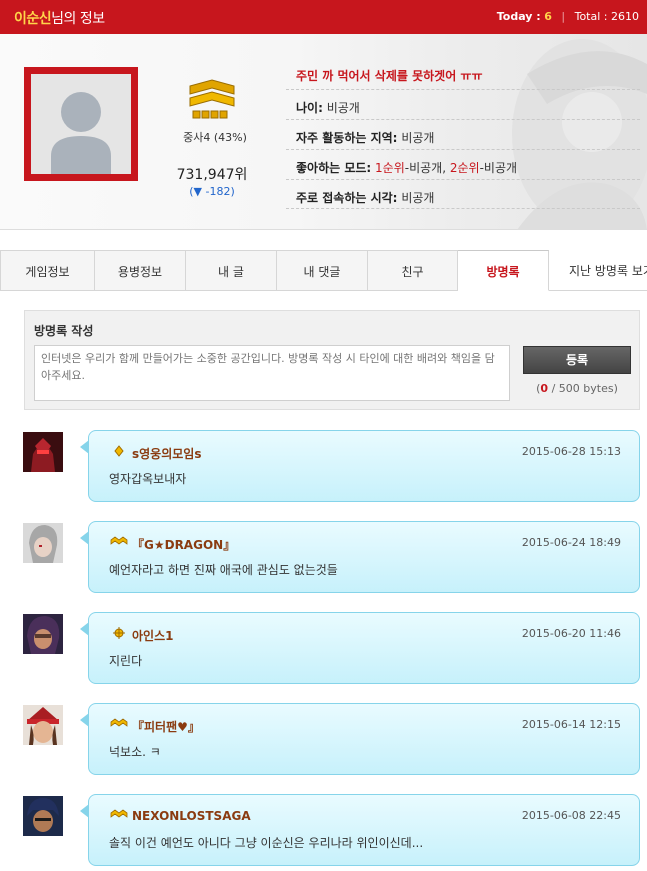  Describe the element at coordinates (212, 175) in the screenshot. I see `score: 731,947위` at that location.